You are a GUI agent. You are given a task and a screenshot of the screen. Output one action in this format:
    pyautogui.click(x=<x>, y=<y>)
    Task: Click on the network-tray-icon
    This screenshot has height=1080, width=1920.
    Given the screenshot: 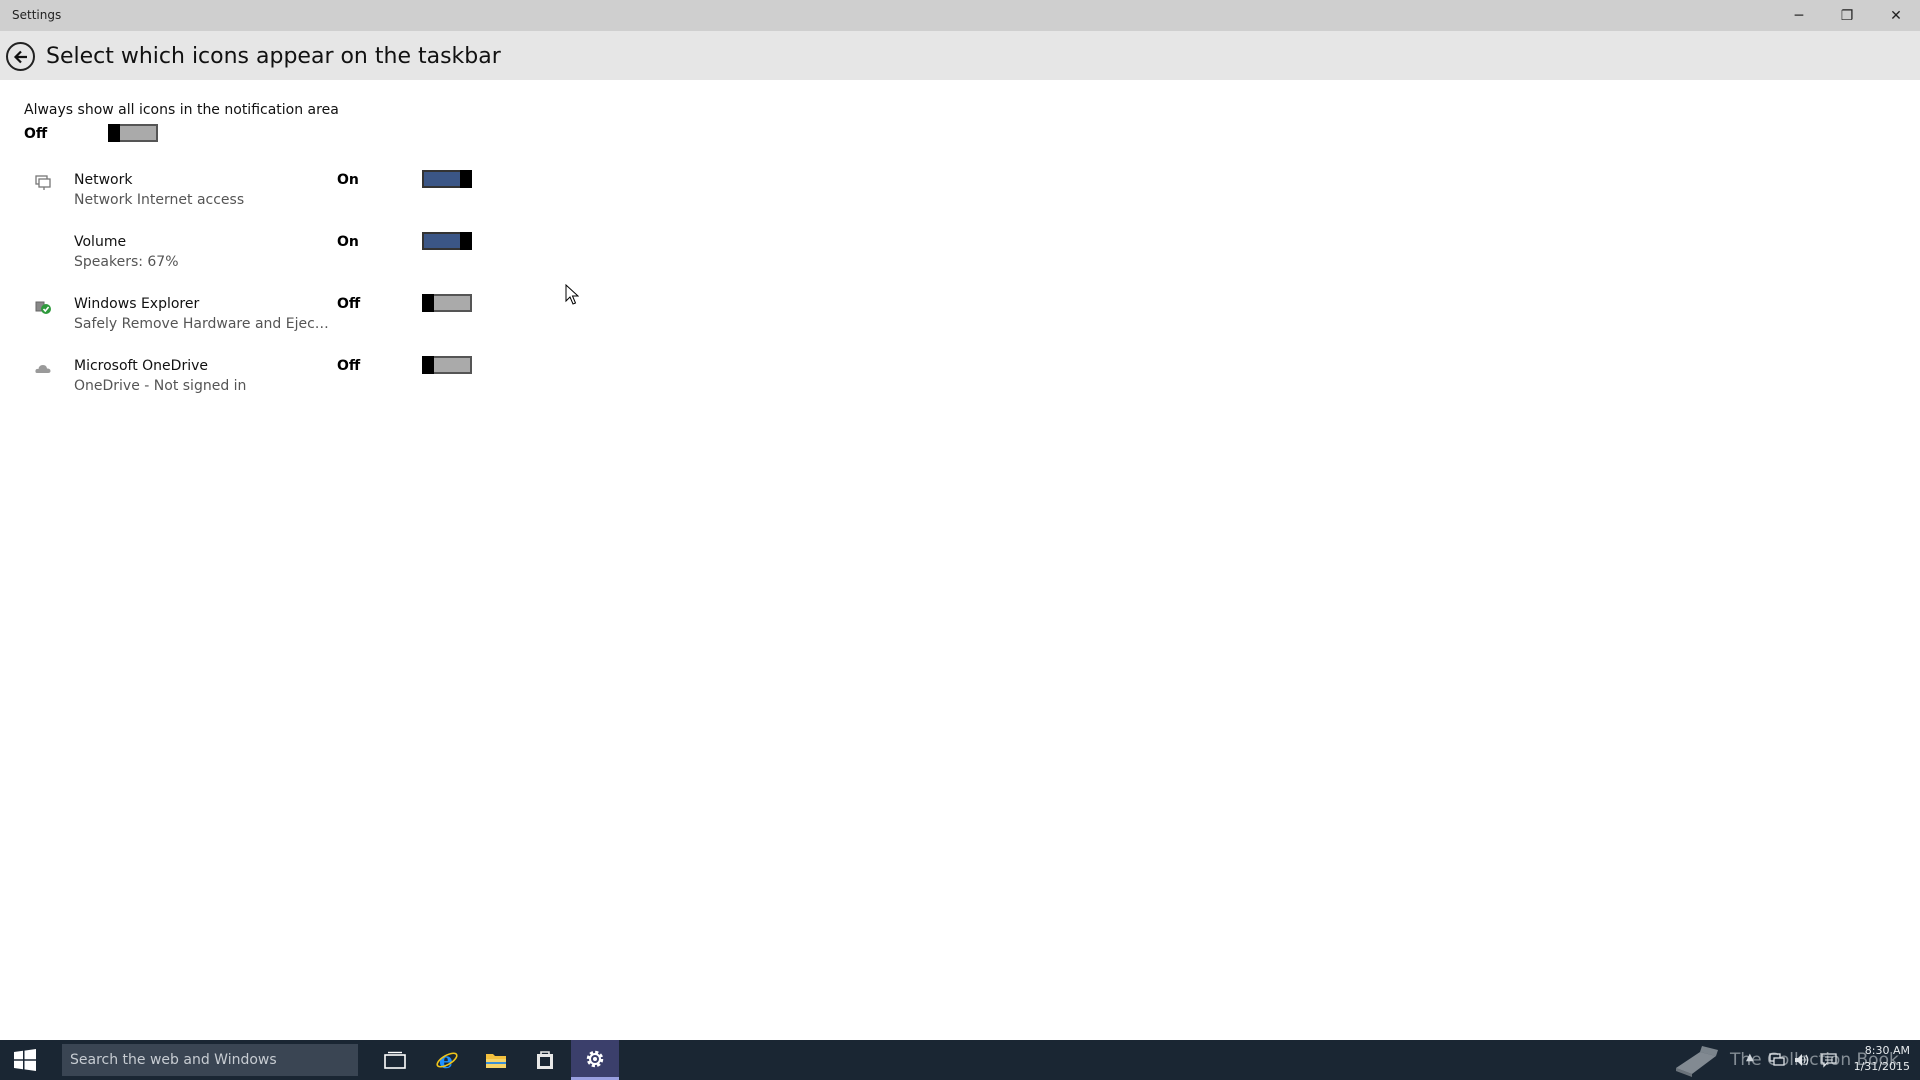 What is the action you would take?
    pyautogui.click(x=1777, y=1060)
    